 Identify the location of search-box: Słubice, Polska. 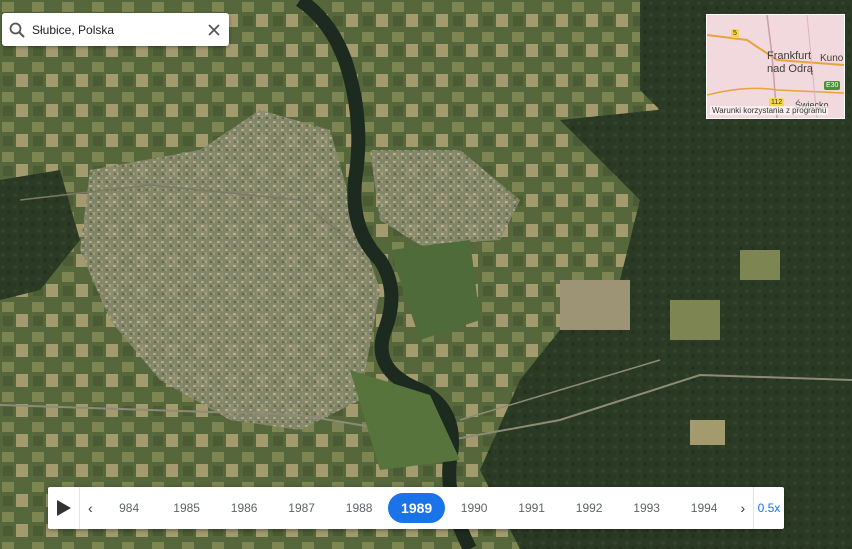
(115, 29).